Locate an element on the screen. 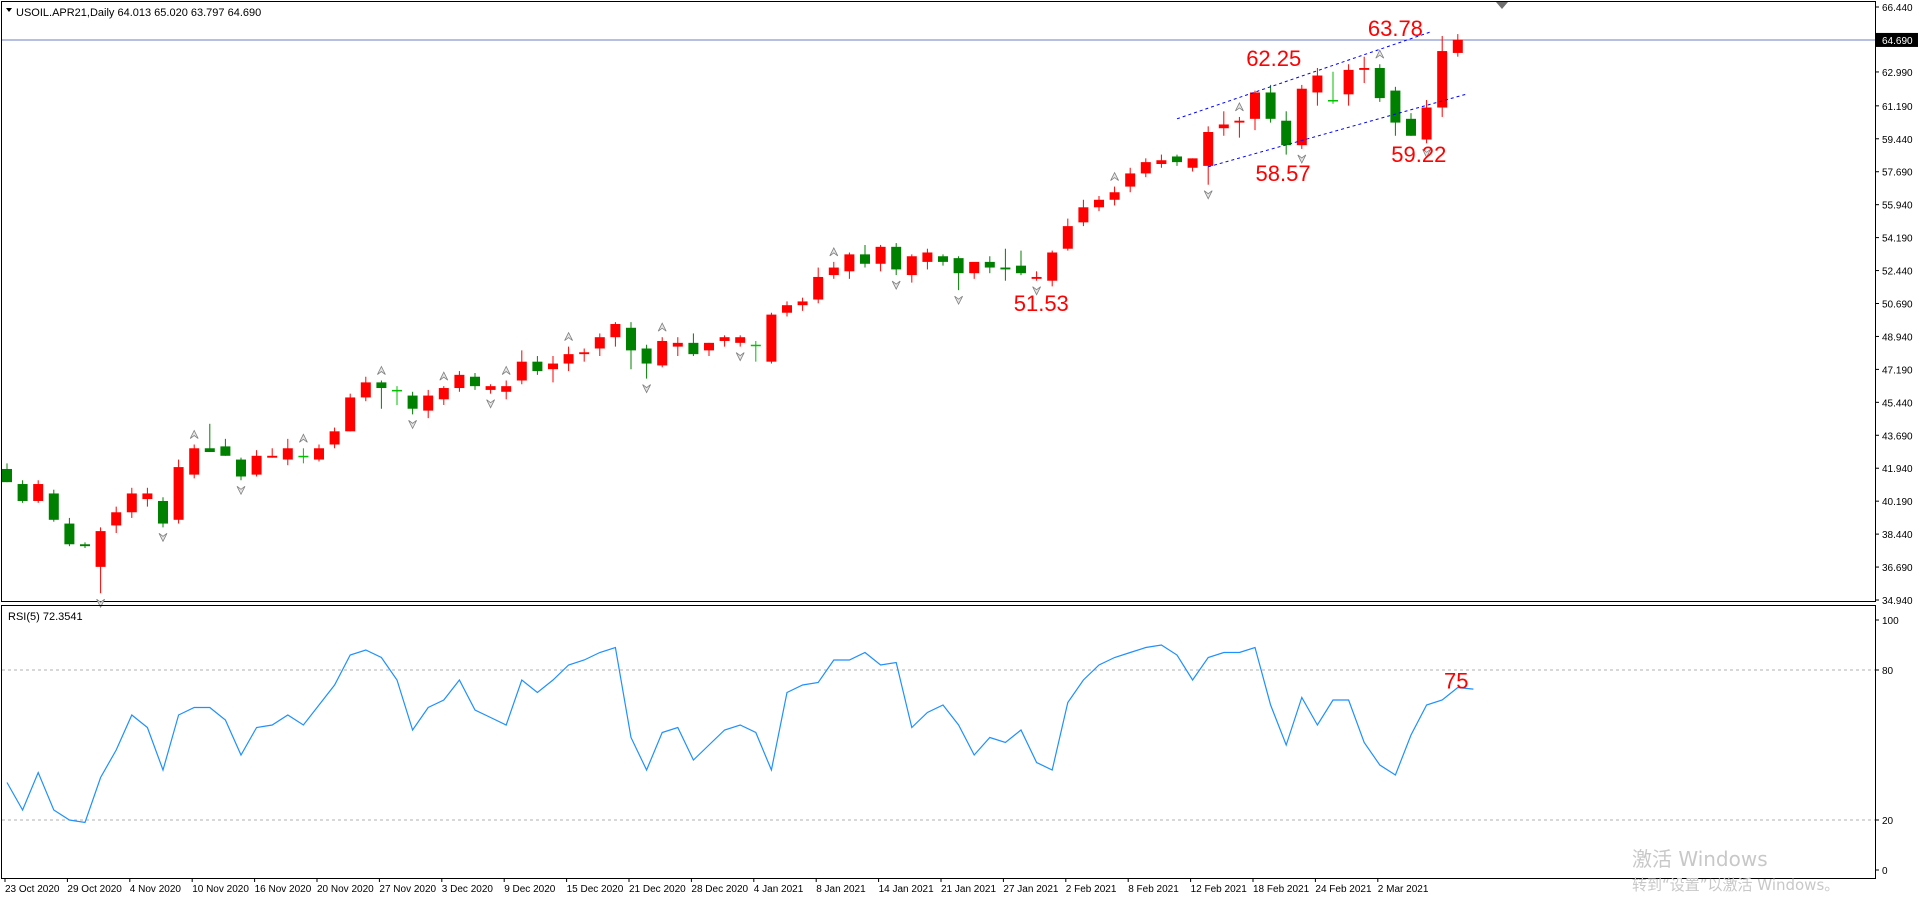  y-tick-label: 62.990 is located at coordinates (1897, 73).